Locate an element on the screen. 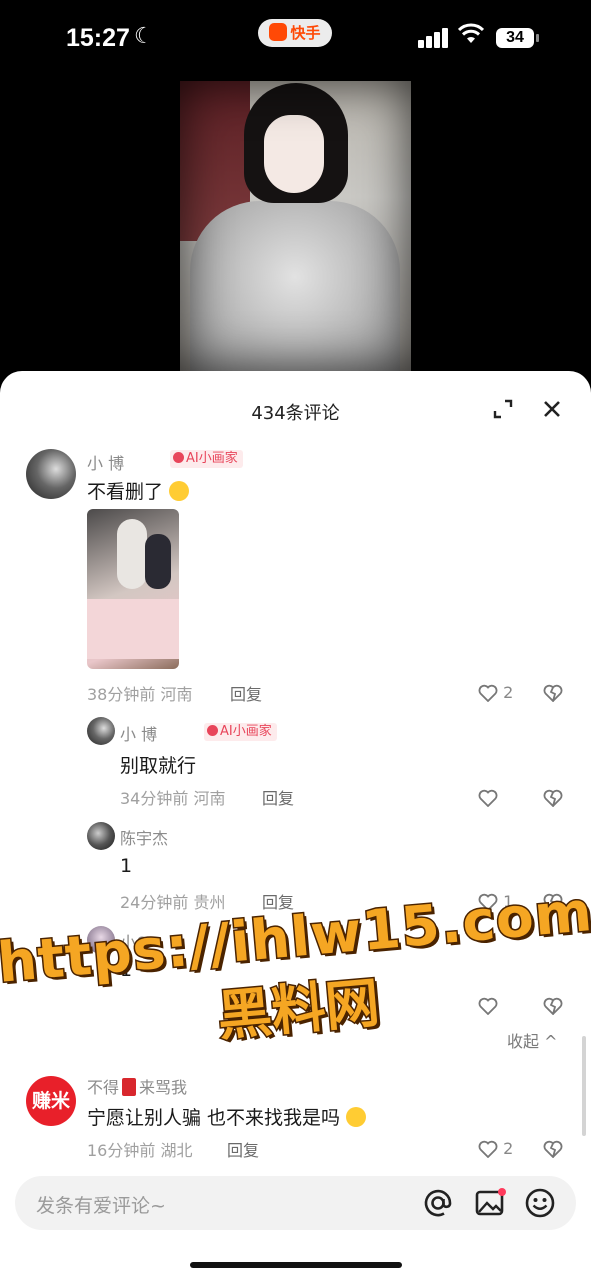  reply-meta: 34分钟前 河南 is located at coordinates (173, 798).